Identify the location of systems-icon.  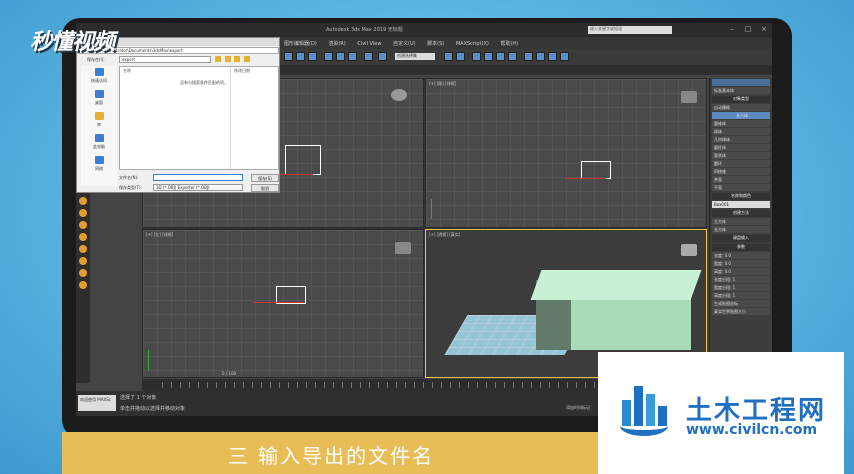
(83, 261).